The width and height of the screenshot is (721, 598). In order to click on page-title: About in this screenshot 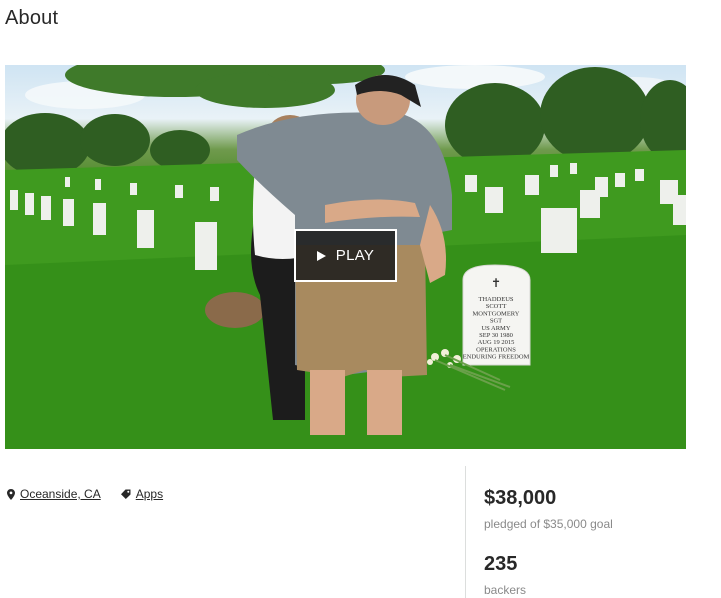, I will do `click(32, 18)`.